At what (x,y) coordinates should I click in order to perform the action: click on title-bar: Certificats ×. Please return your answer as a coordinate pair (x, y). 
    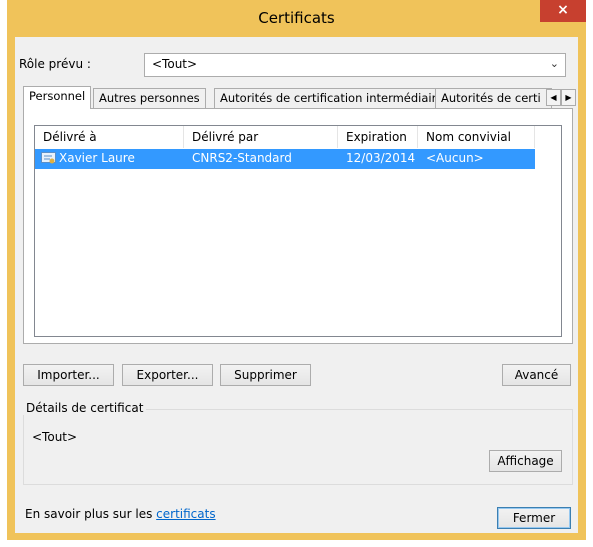
    Looking at the image, I should click on (296, 18).